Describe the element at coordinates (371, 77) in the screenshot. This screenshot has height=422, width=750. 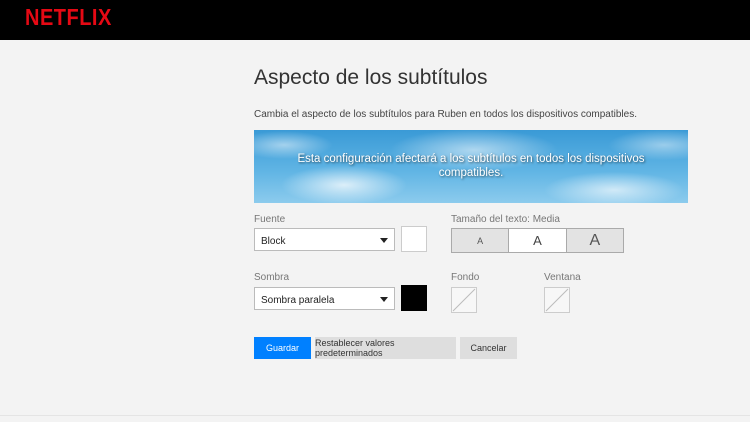
I see `page-title: Aspecto de los subtítulos` at that location.